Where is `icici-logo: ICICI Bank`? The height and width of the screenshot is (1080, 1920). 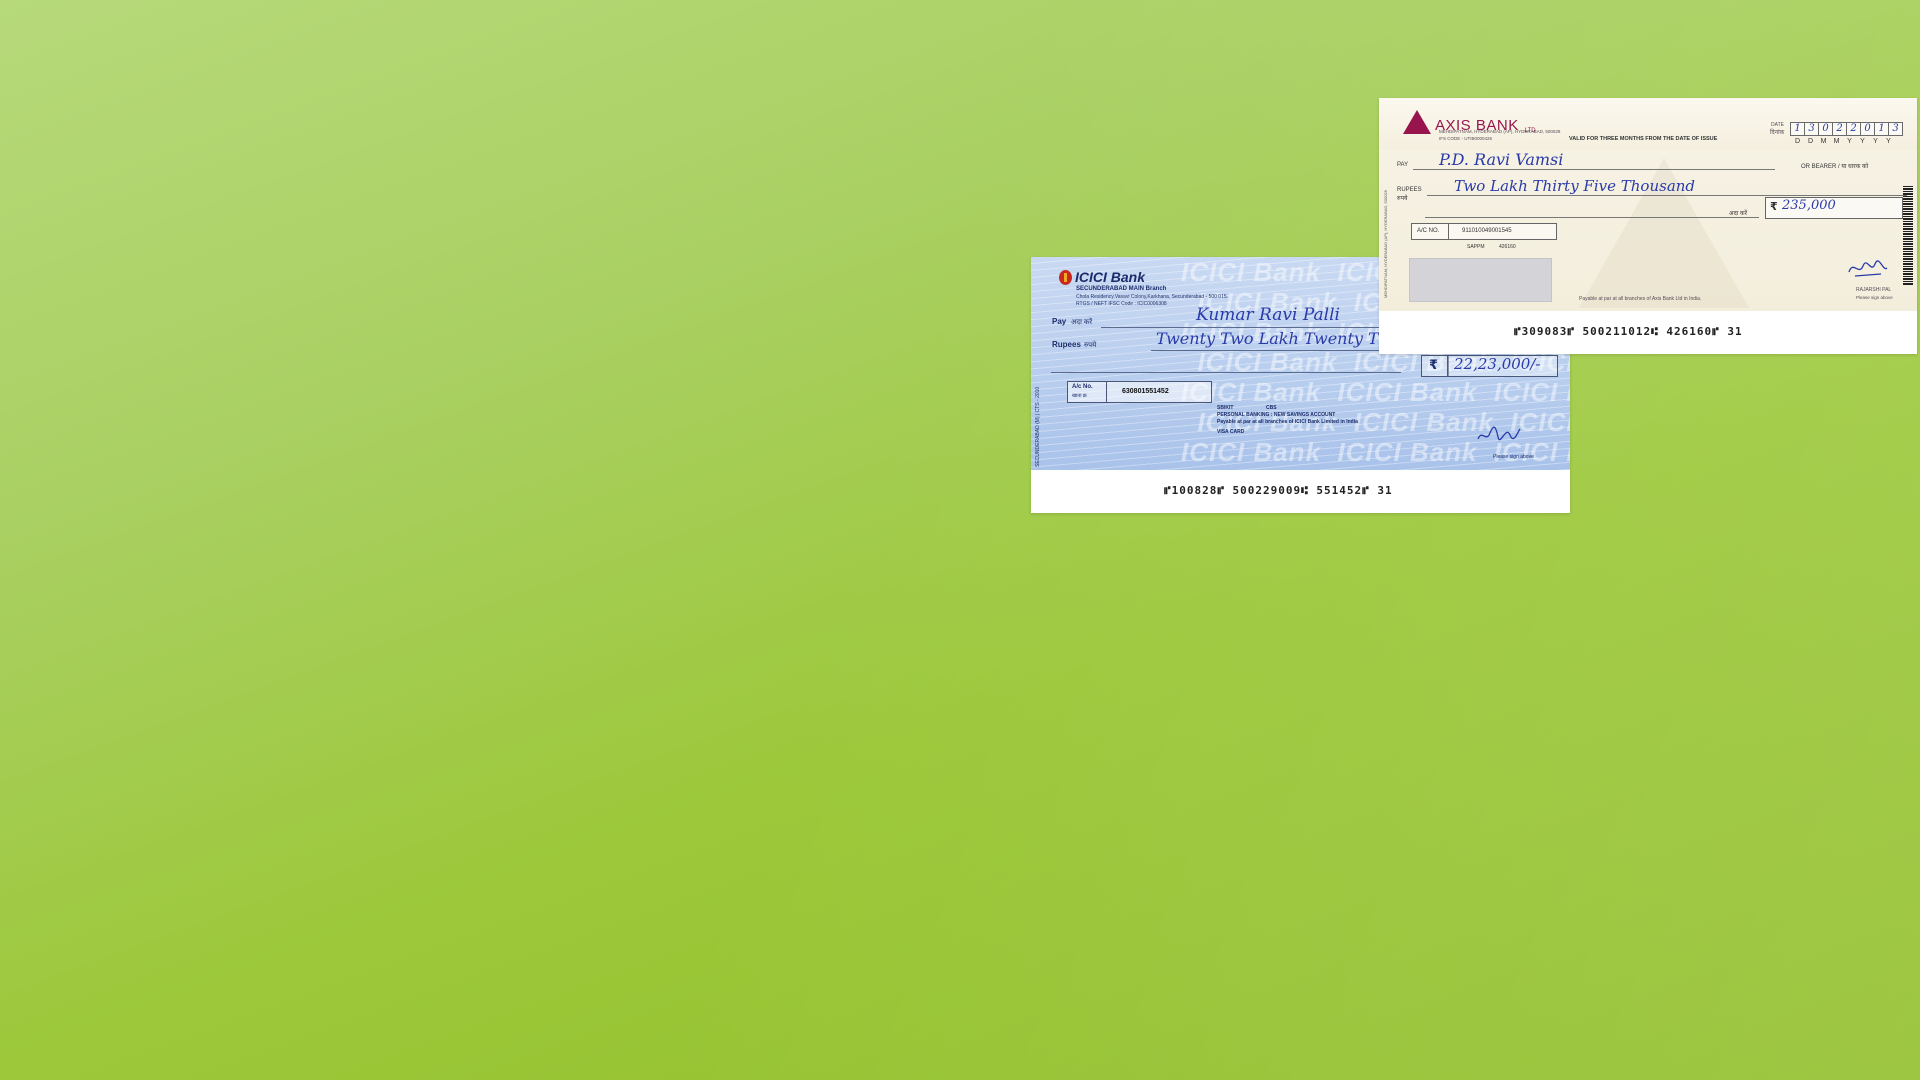
icici-logo: ICICI Bank is located at coordinates (1102, 277).